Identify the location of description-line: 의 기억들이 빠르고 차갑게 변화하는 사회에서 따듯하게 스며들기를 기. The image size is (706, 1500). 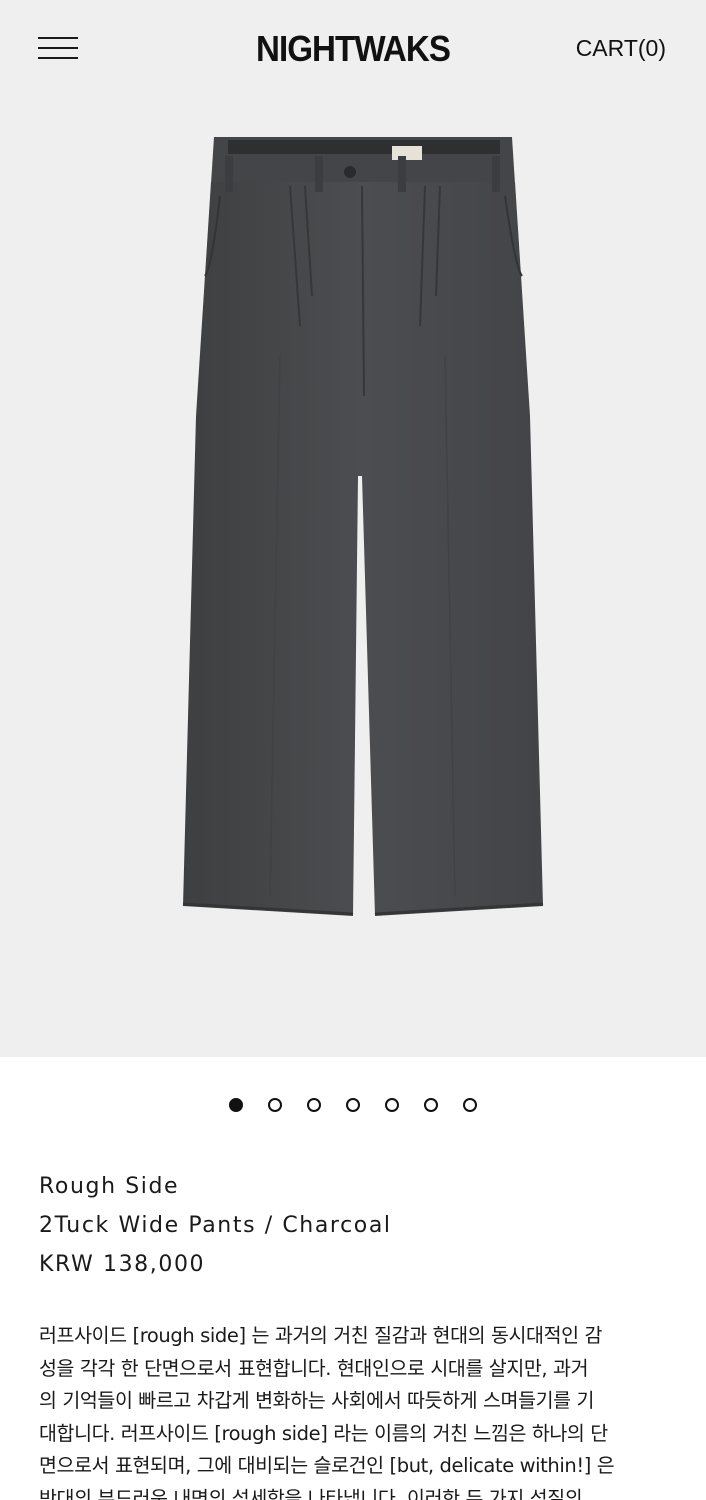
(317, 1400).